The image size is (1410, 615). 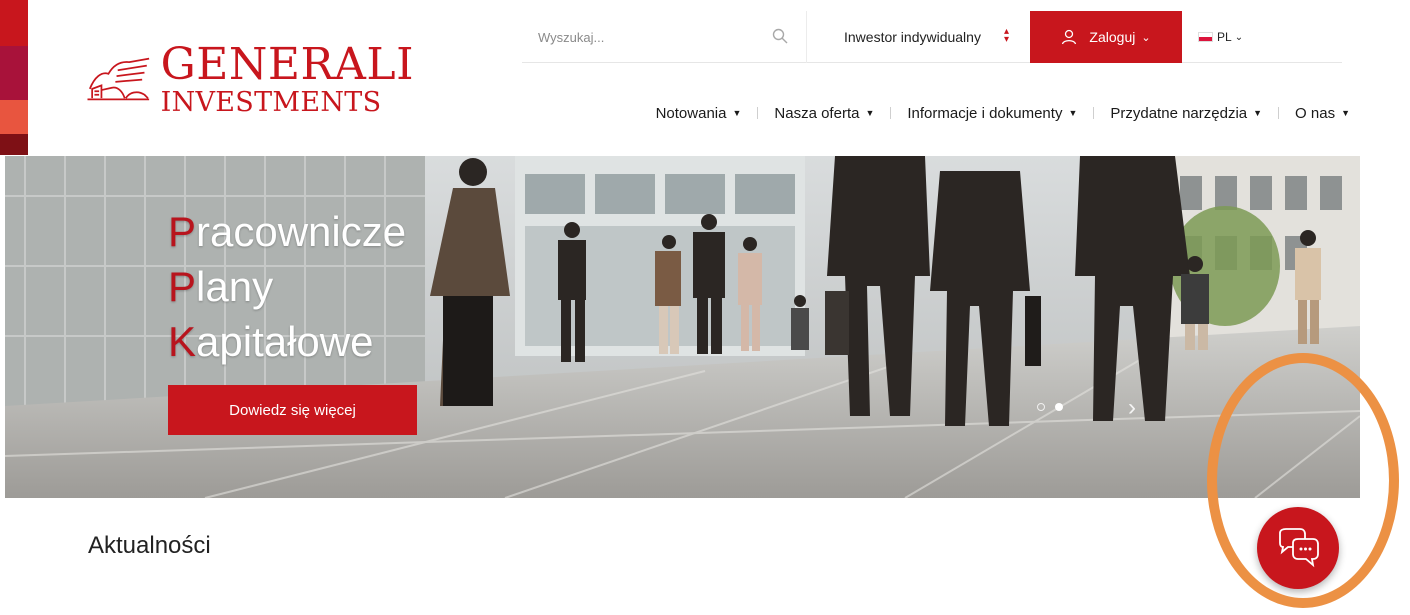 I want to click on chat-button, so click(x=1298, y=548).